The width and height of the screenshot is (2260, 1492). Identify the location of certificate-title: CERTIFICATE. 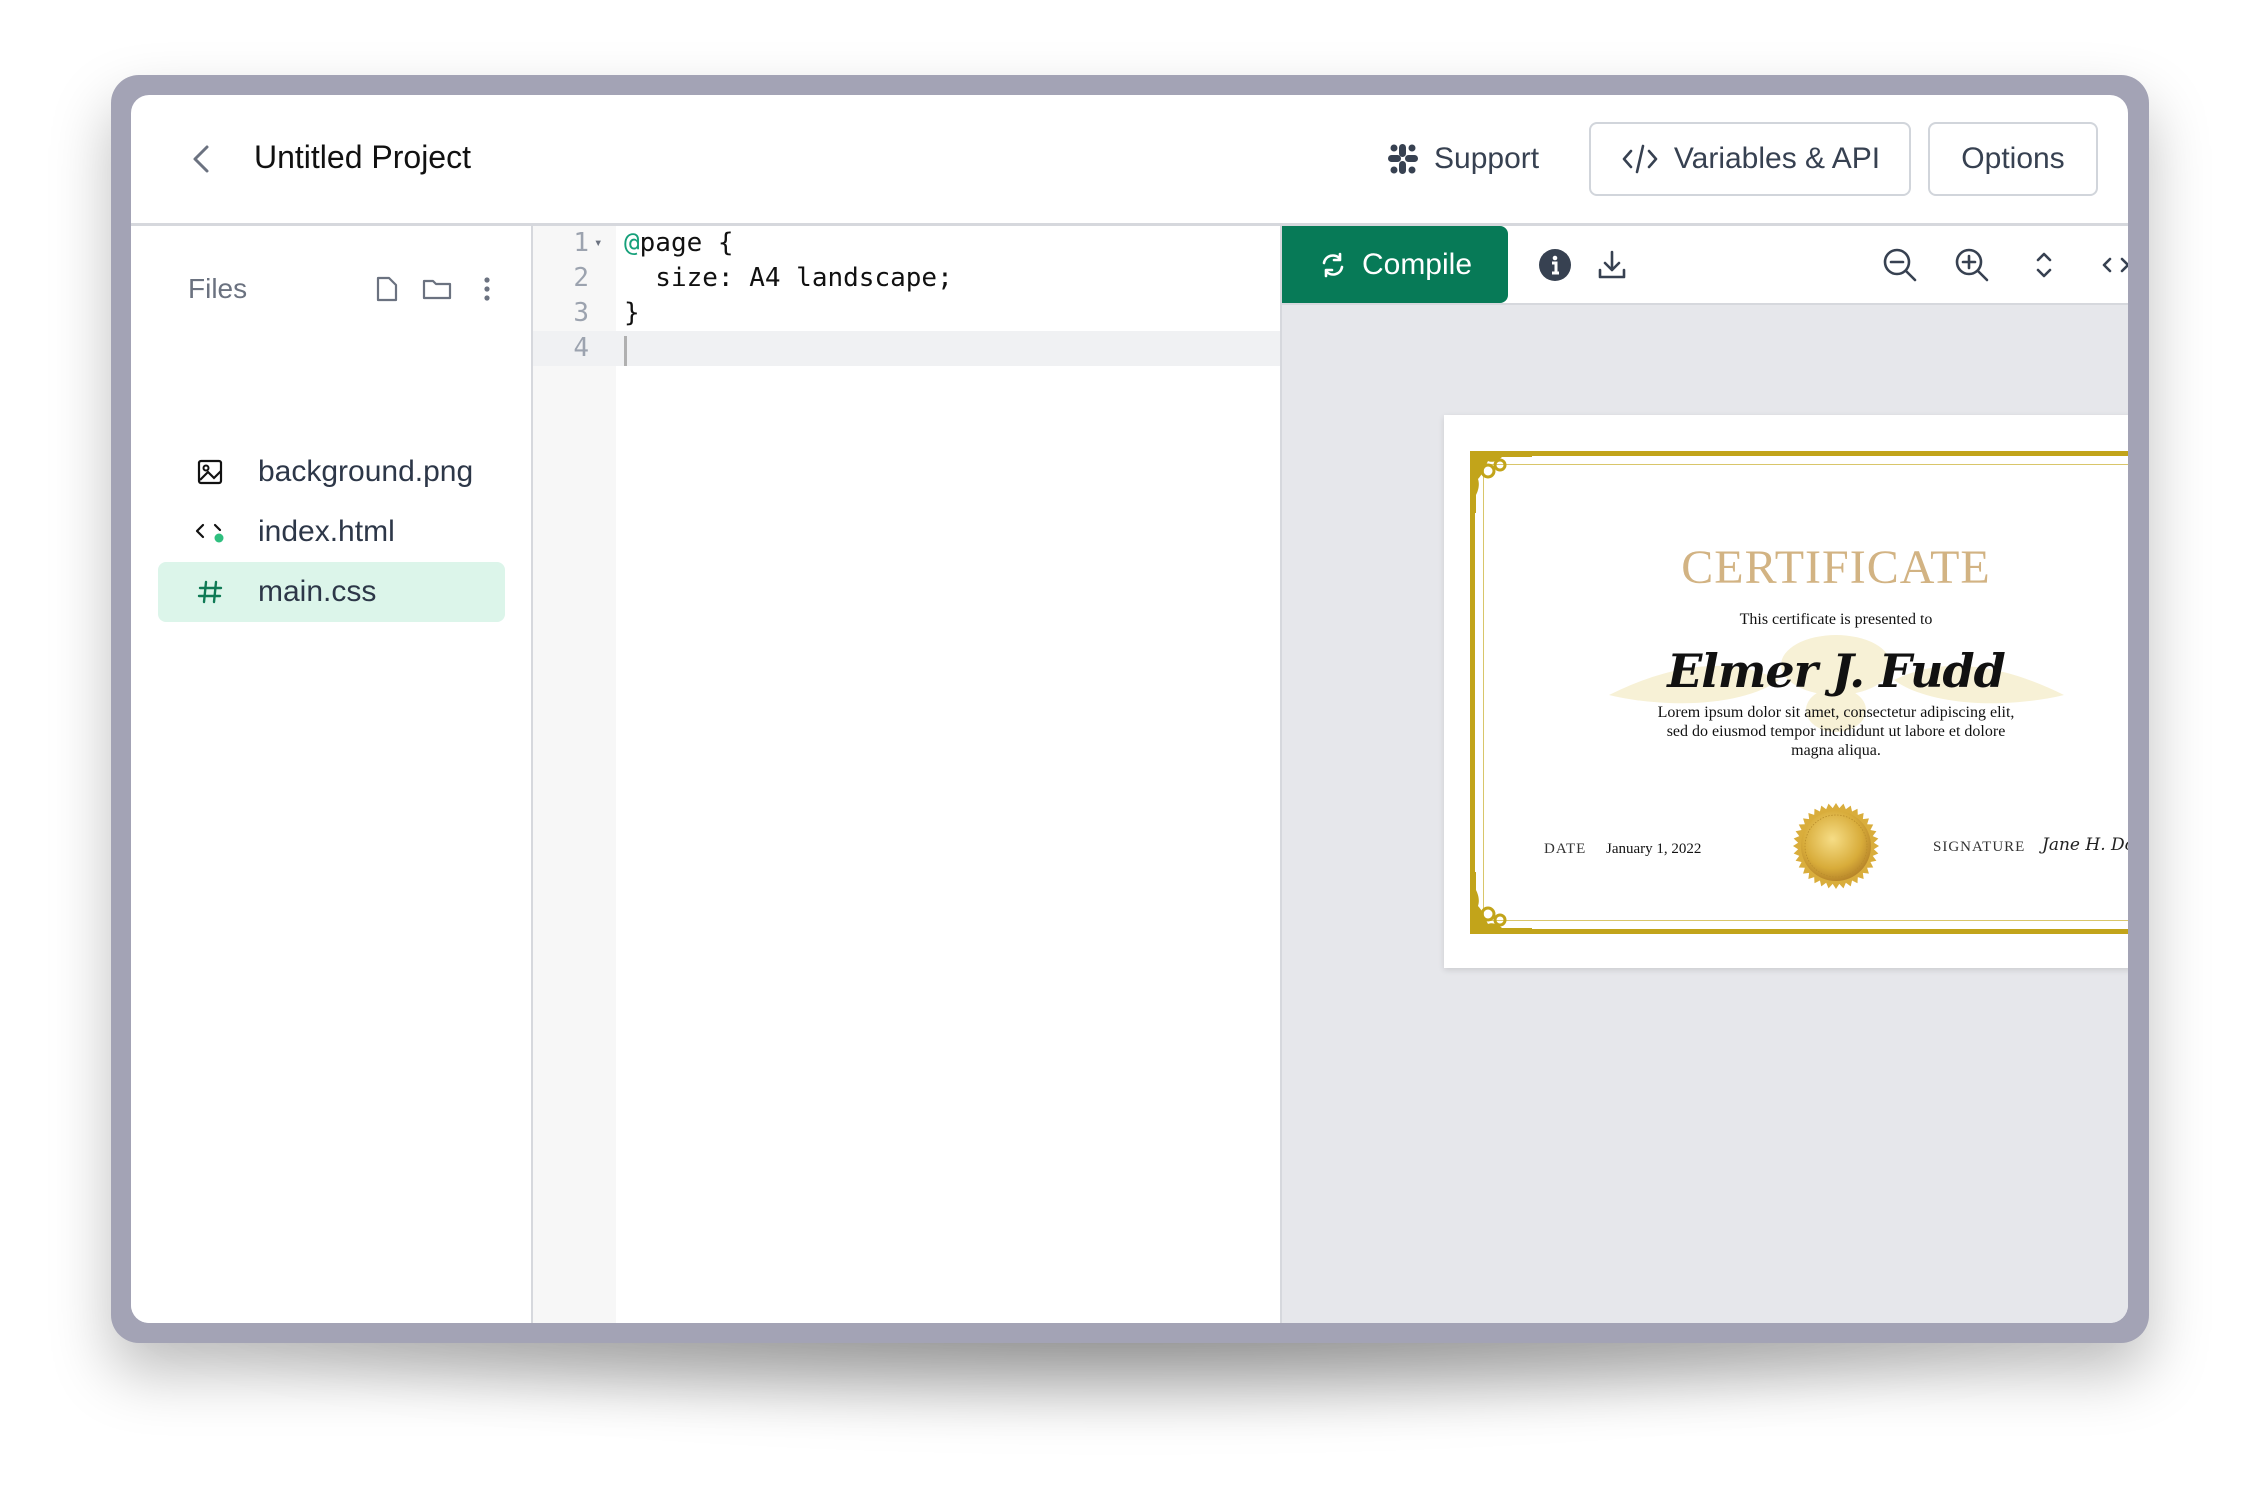
(1836, 567).